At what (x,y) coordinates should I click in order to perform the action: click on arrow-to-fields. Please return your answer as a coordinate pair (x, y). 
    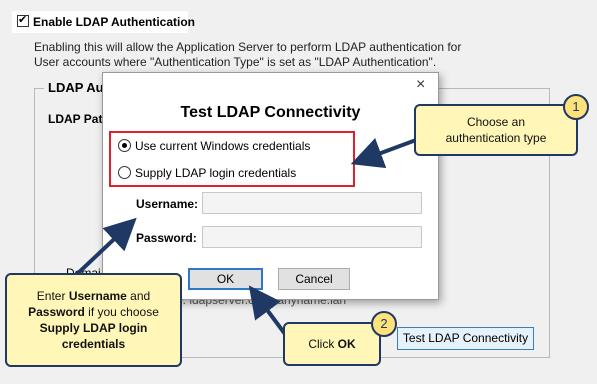
    Looking at the image, I should click on (105, 247).